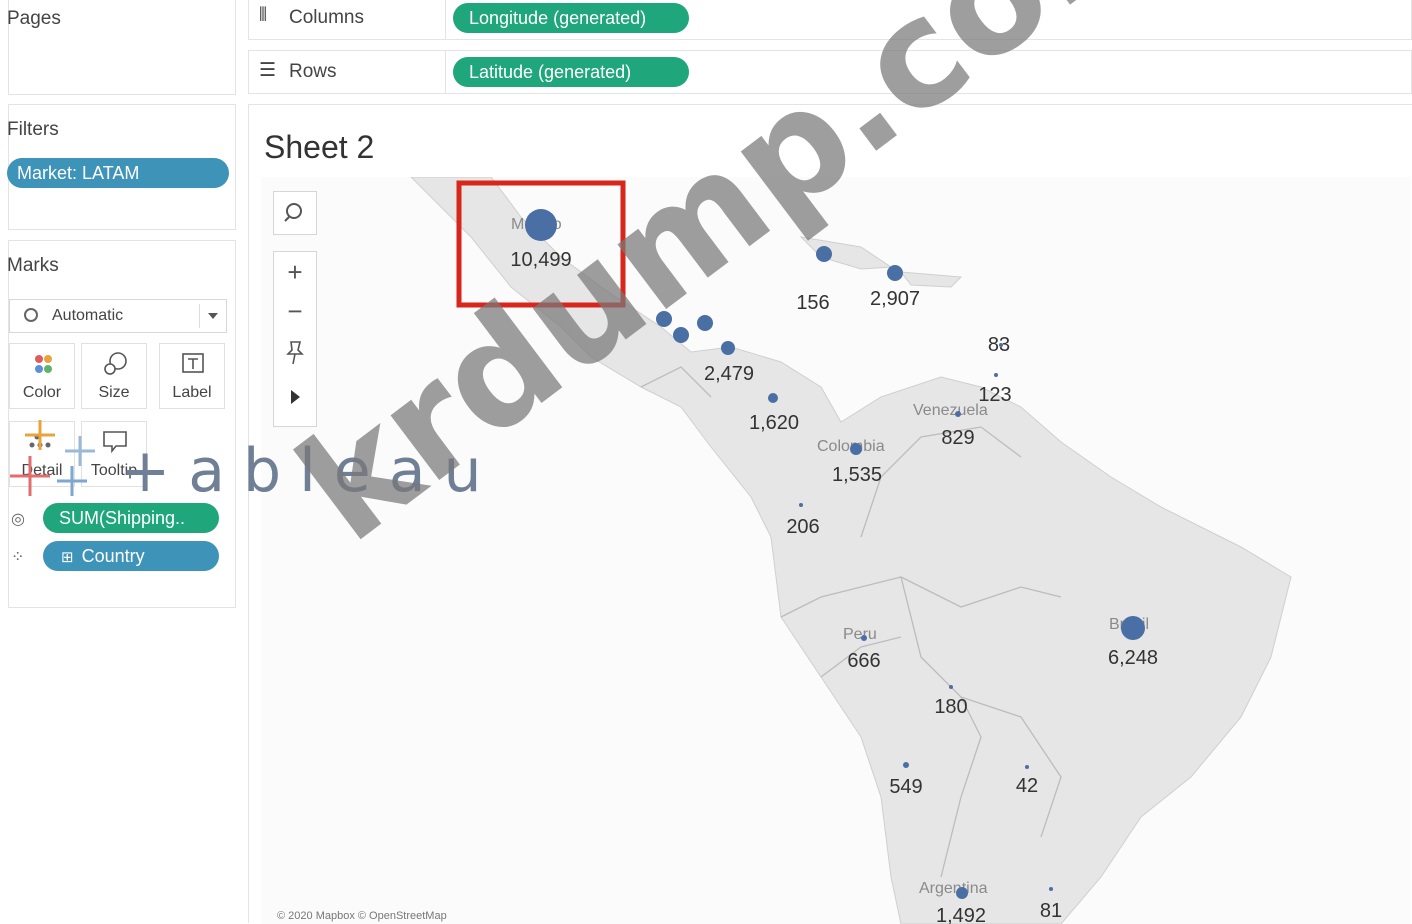  Describe the element at coordinates (856, 449) in the screenshot. I see `mark-colombia` at that location.